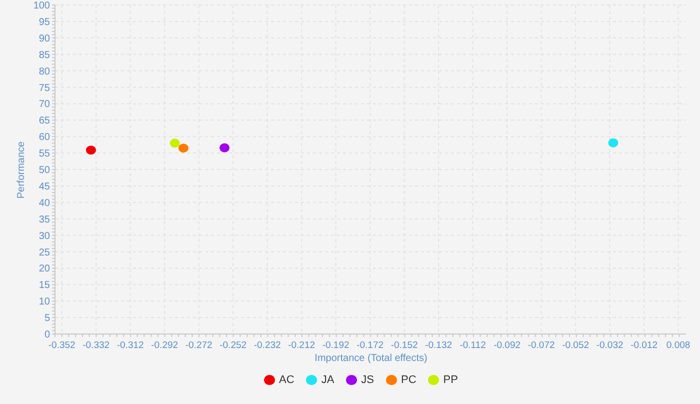  What do you see at coordinates (644, 345) in the screenshot?
I see `x-tick-label: -0.012` at bounding box center [644, 345].